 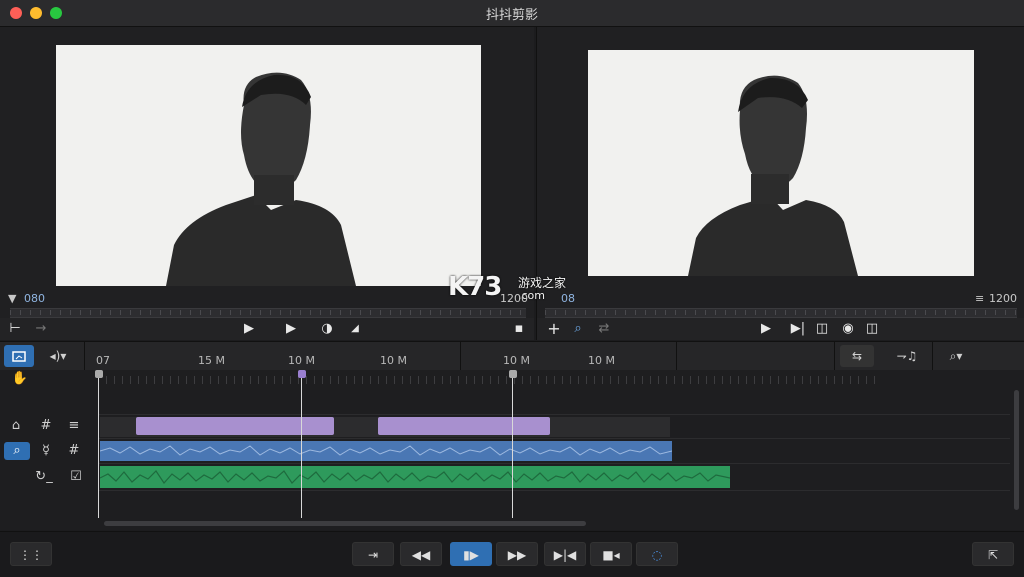 What do you see at coordinates (302, 374) in the screenshot?
I see `playhead-handle` at bounding box center [302, 374].